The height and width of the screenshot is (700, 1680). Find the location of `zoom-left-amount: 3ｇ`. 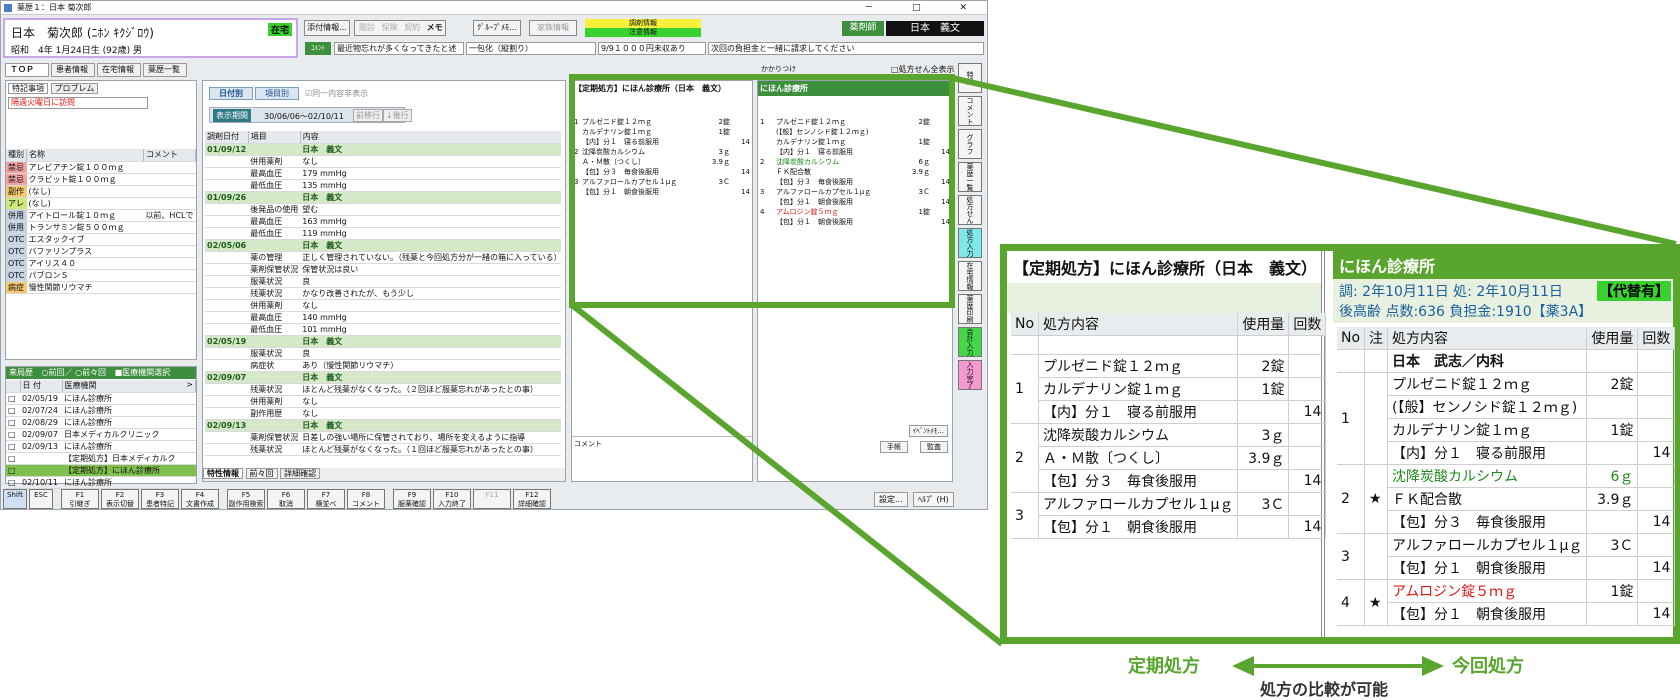

zoom-left-amount: 3ｇ is located at coordinates (1263, 435).